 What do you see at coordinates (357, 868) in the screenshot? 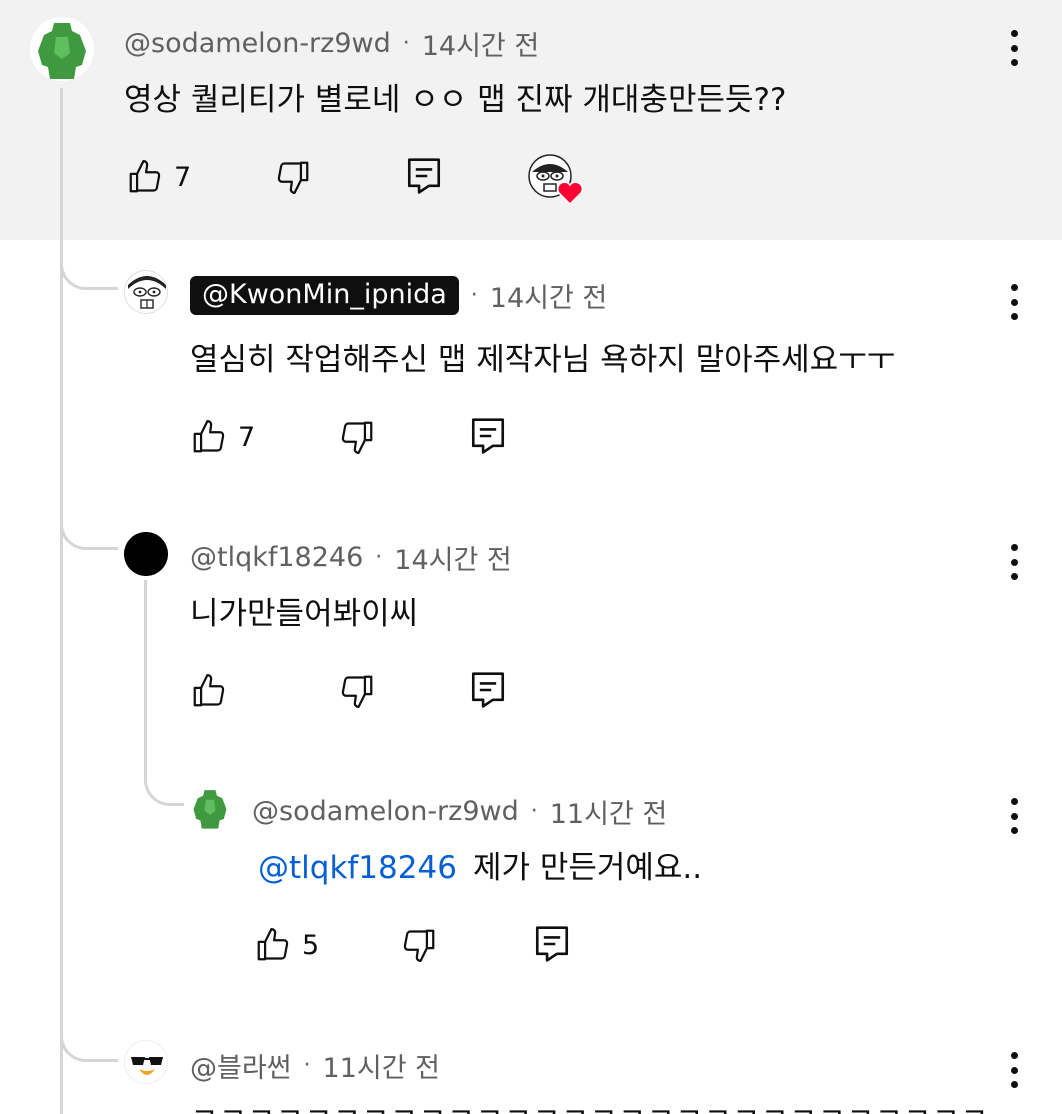
I see `mention-link: @tlqkf18246` at bounding box center [357, 868].